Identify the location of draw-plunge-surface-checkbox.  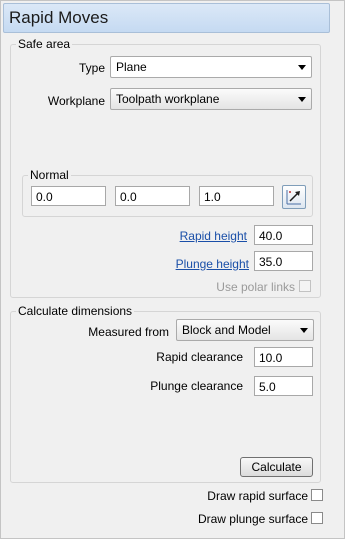
(317, 518).